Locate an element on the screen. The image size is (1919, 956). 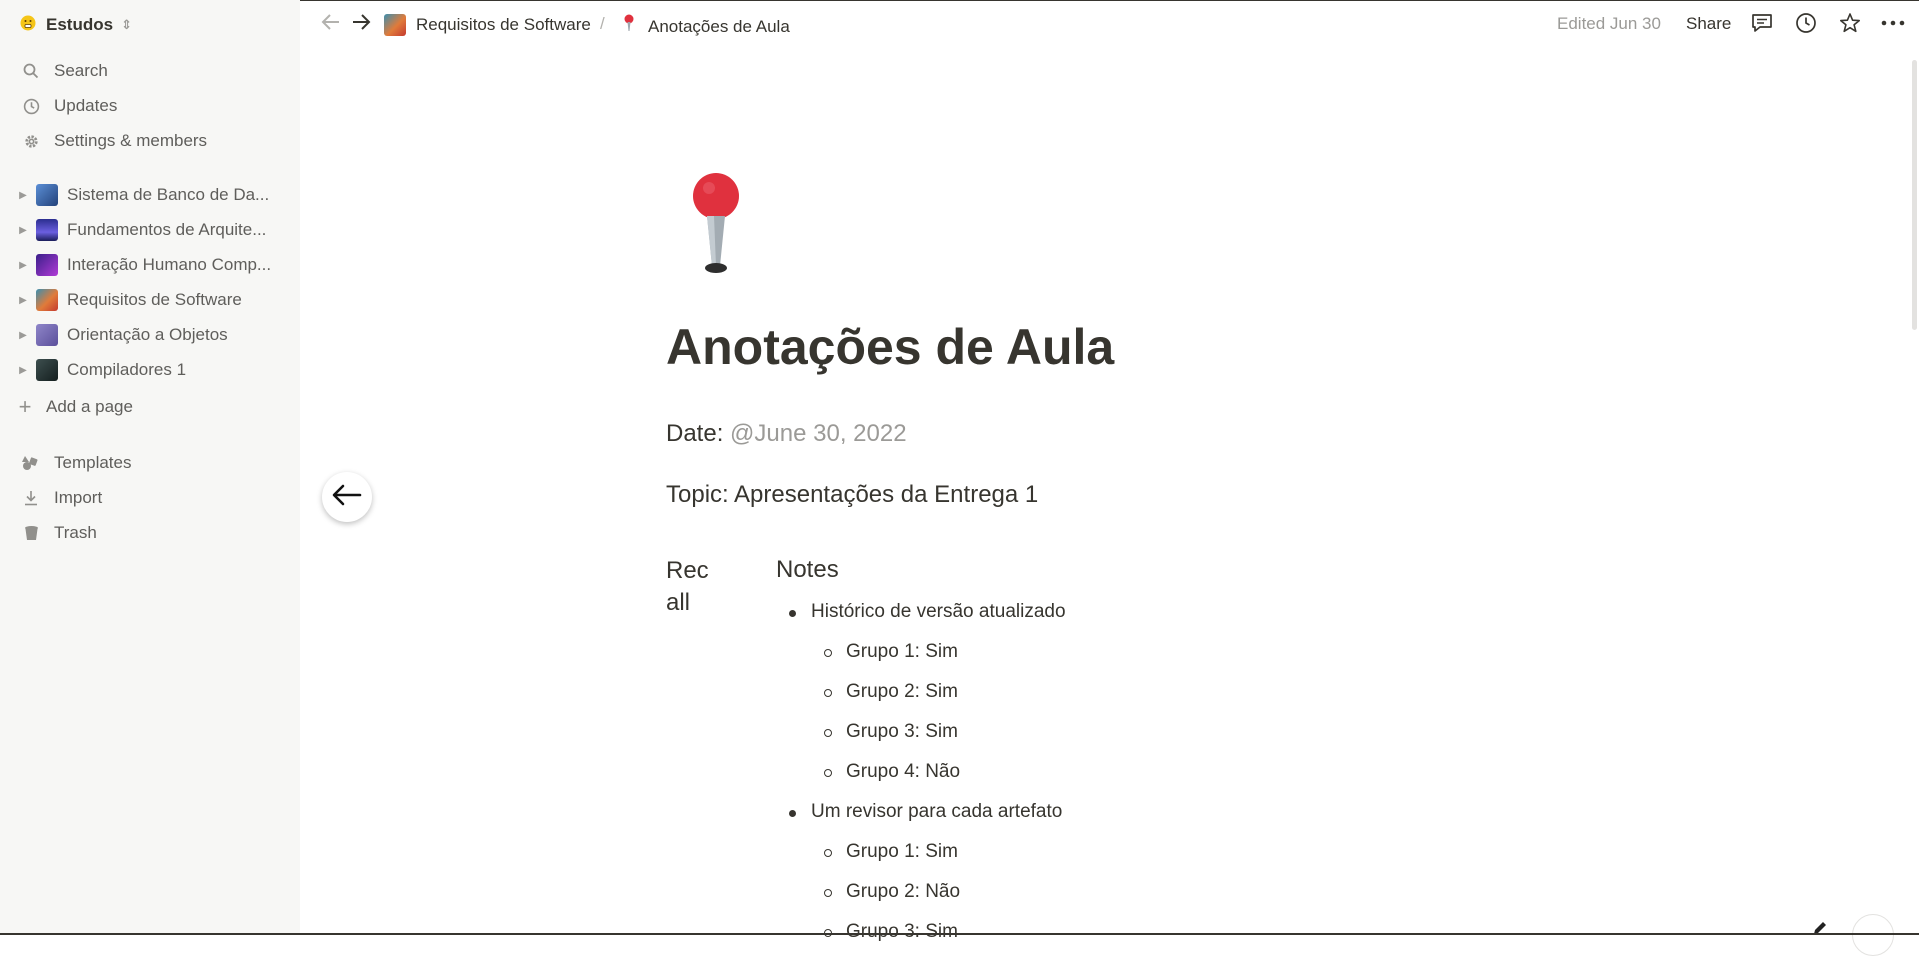
trash-icon is located at coordinates (31, 533).